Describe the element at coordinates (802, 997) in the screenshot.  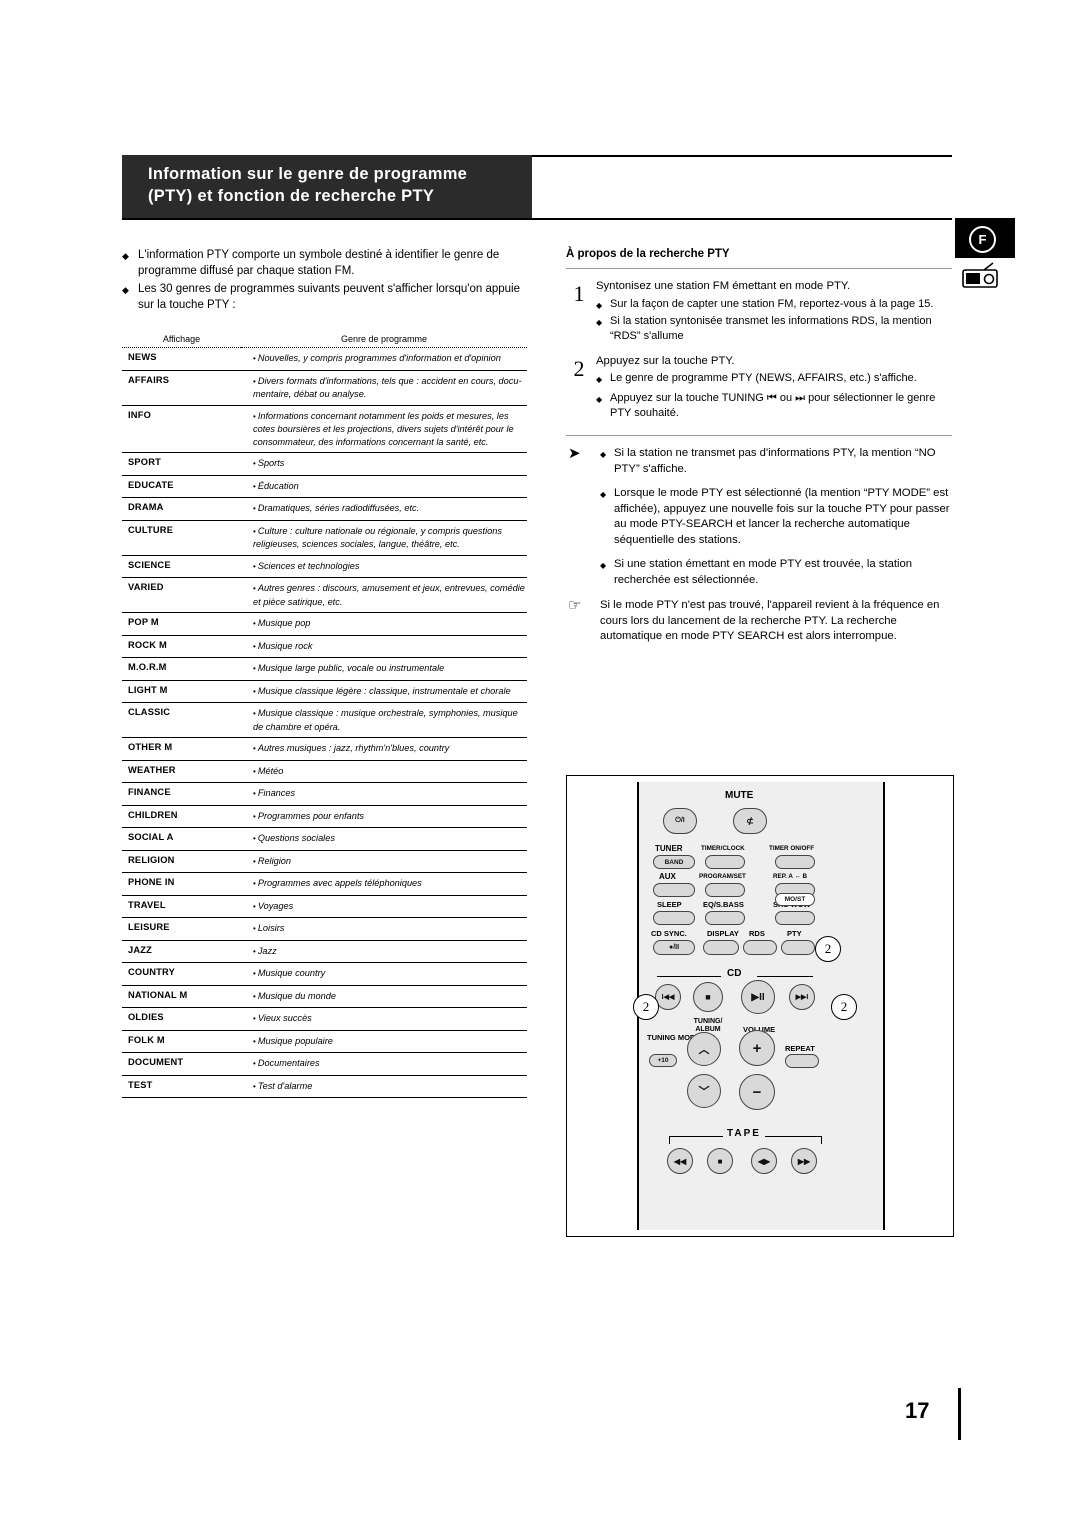
I see `cd-next-button: ▶▶I` at that location.